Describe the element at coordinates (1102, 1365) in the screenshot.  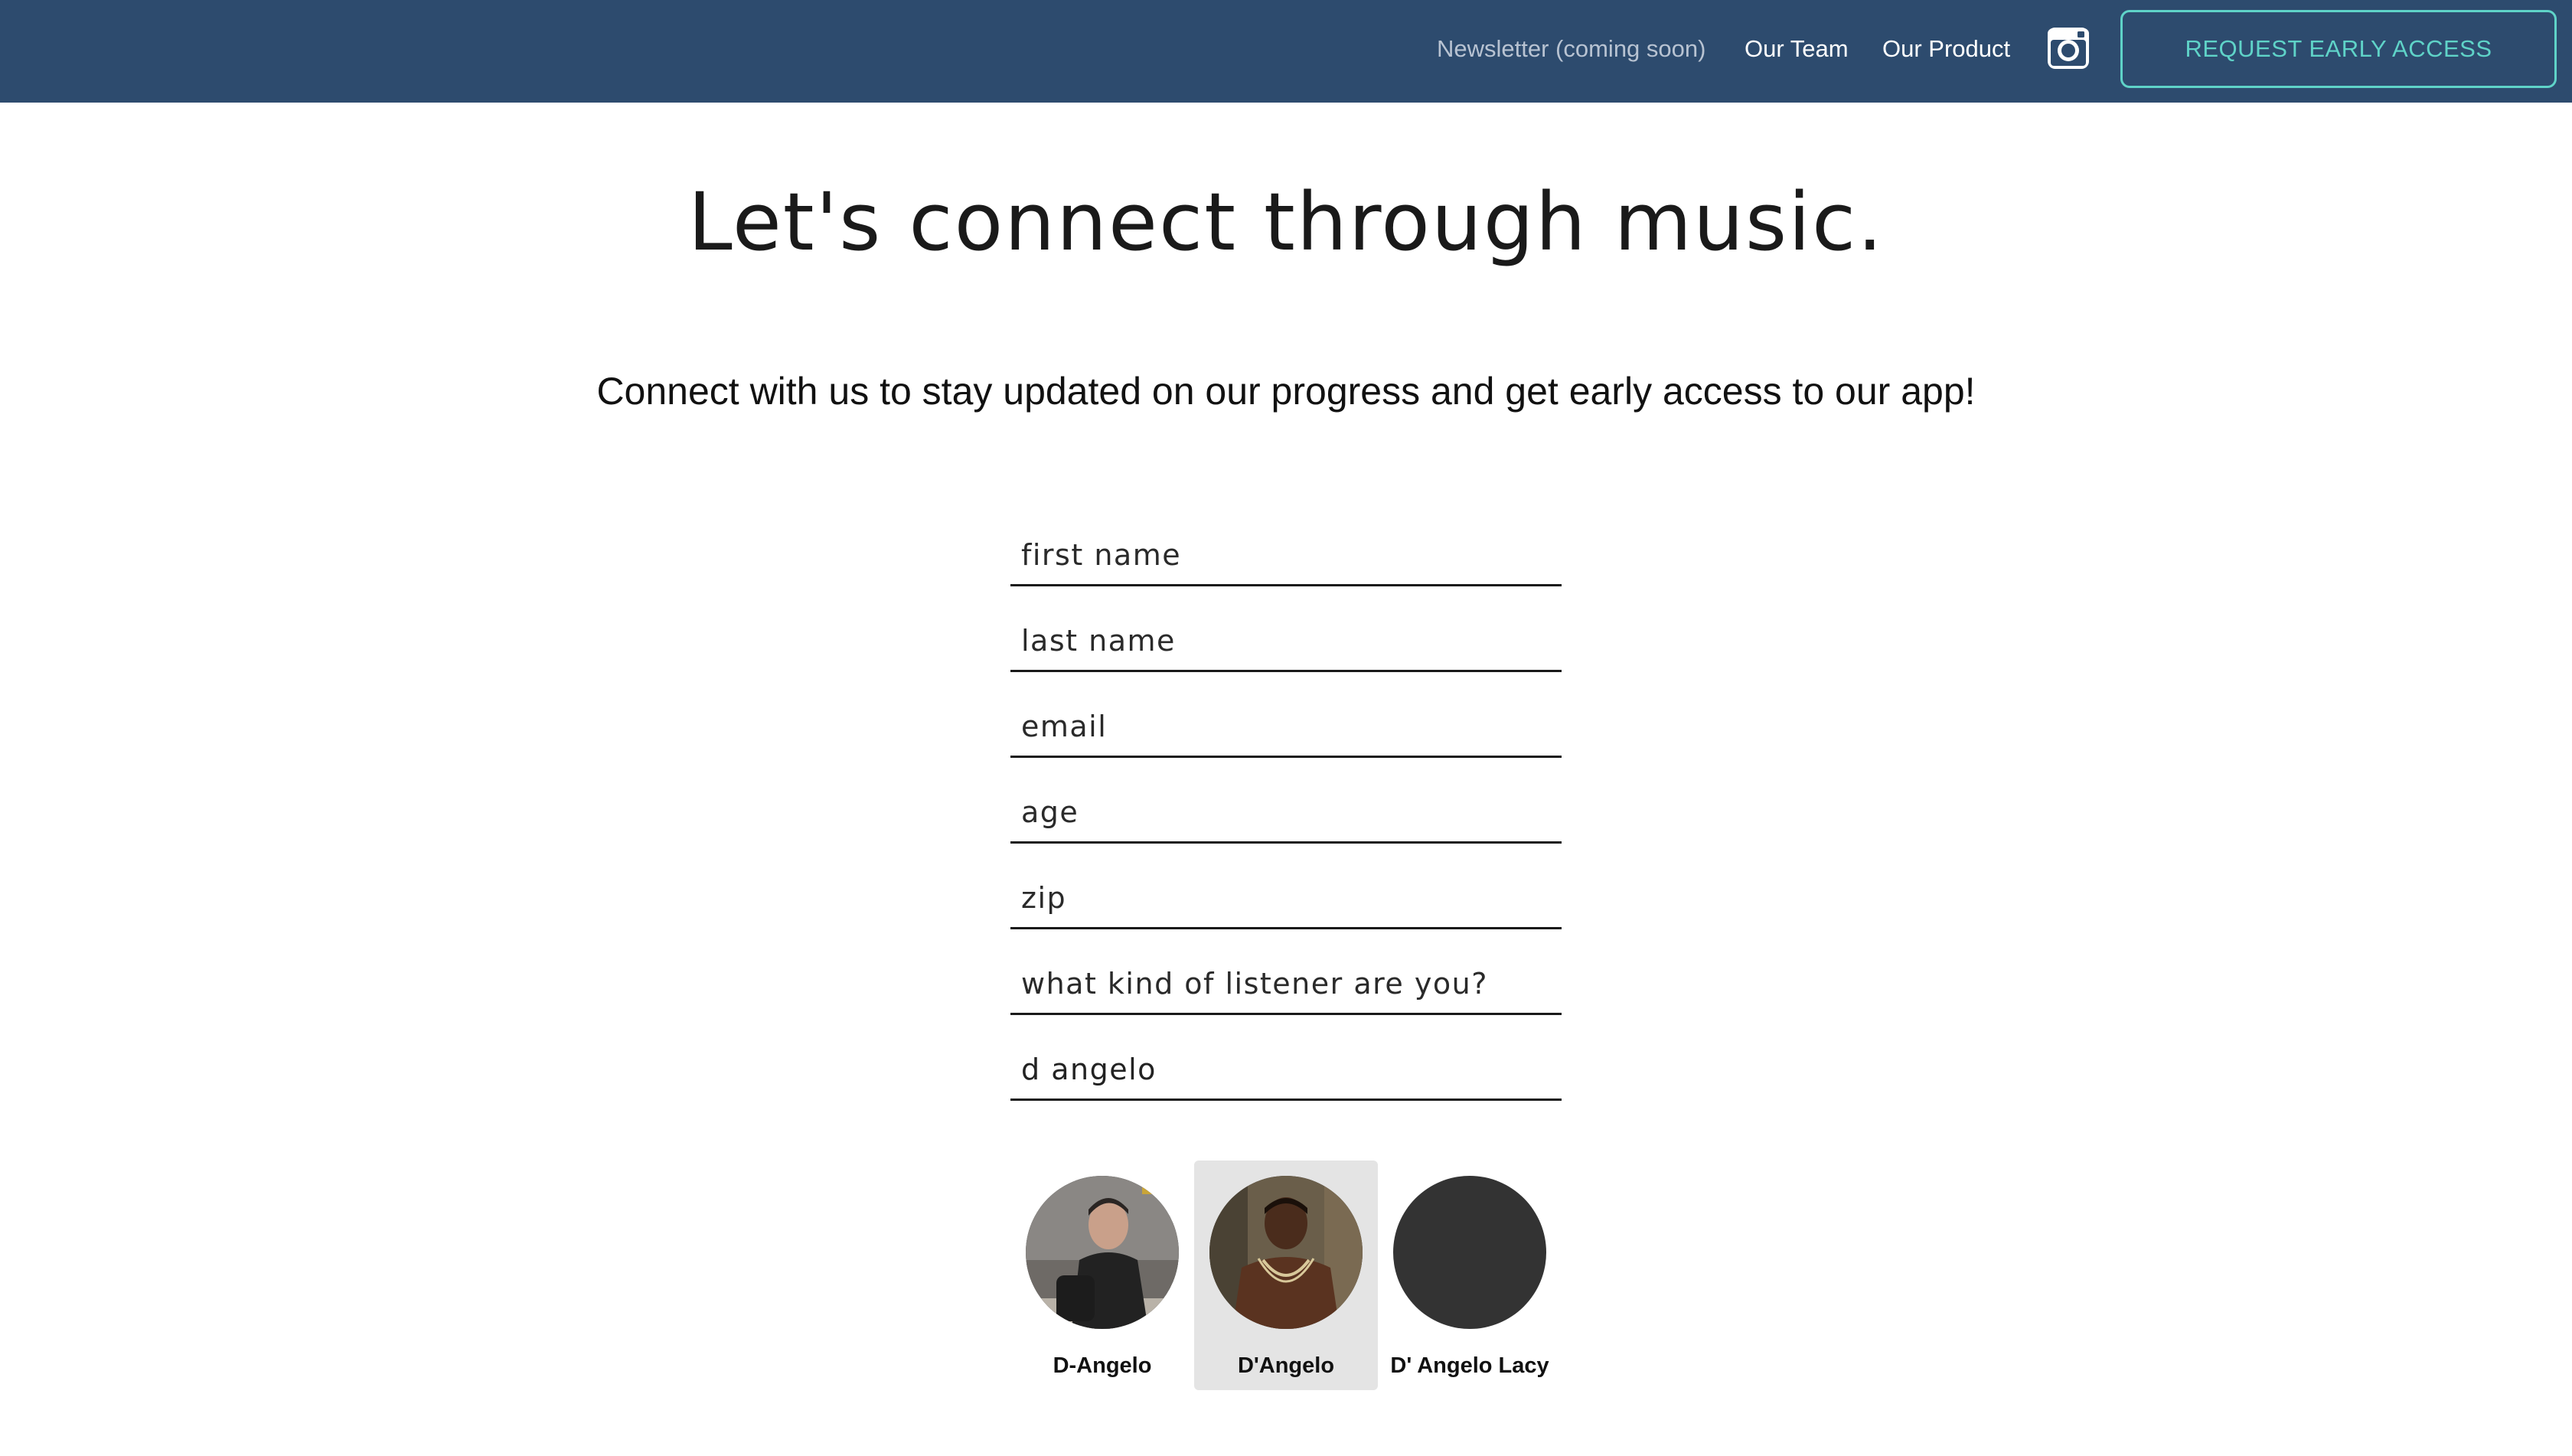
I see `artist-result-name: D-Angelo` at that location.